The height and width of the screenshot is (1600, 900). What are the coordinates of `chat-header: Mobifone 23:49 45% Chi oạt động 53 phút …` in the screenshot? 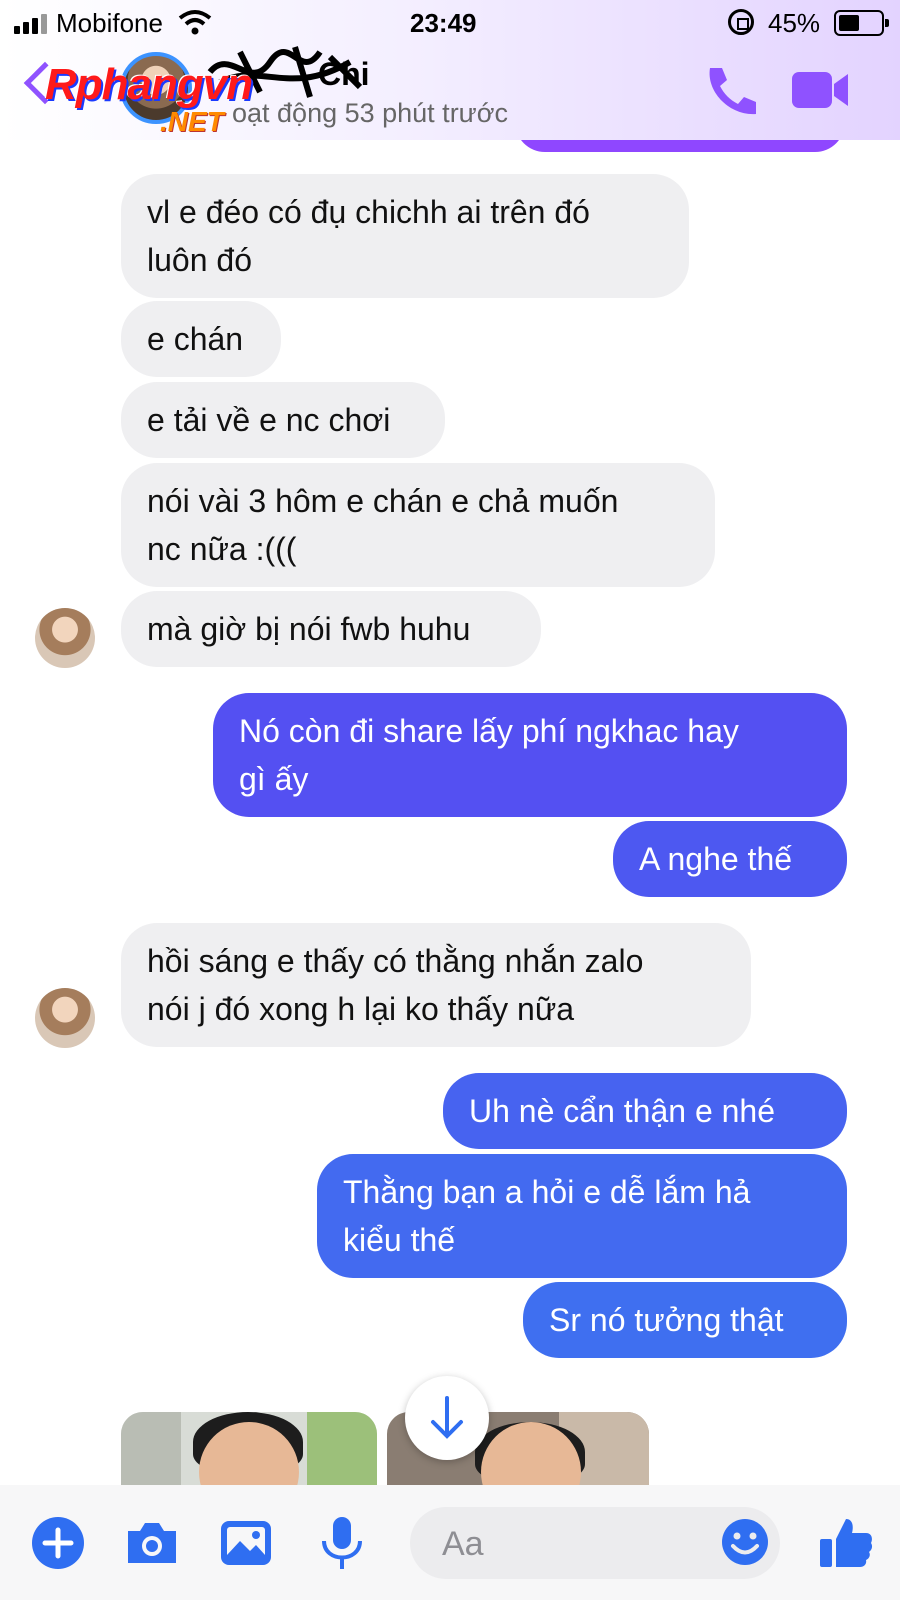 It's located at (450, 70).